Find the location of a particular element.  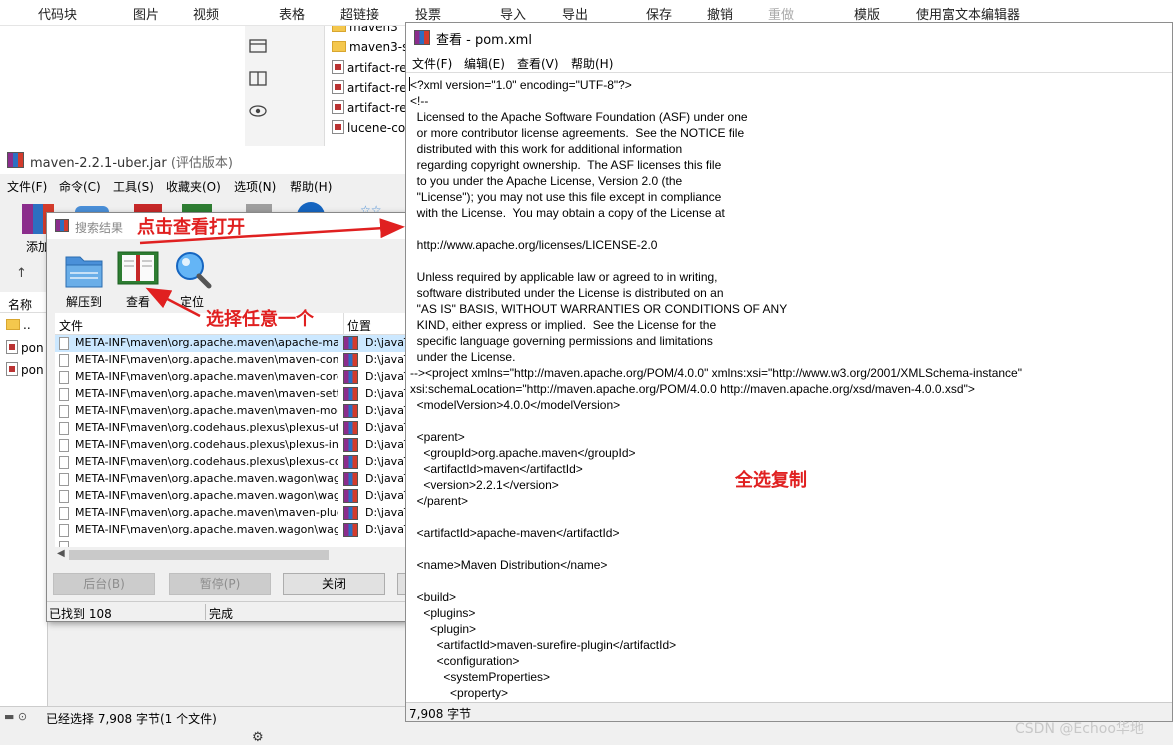

arrow-to-view-button is located at coordinates (173, 302).